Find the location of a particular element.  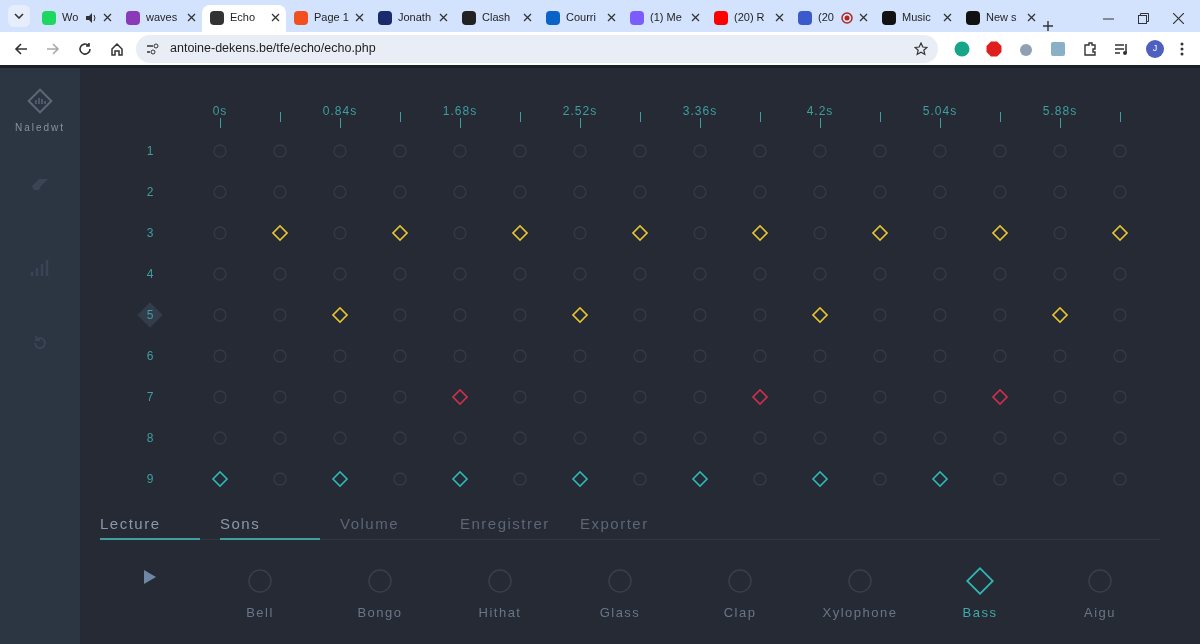

time-label: 5.88s is located at coordinates (1060, 111).